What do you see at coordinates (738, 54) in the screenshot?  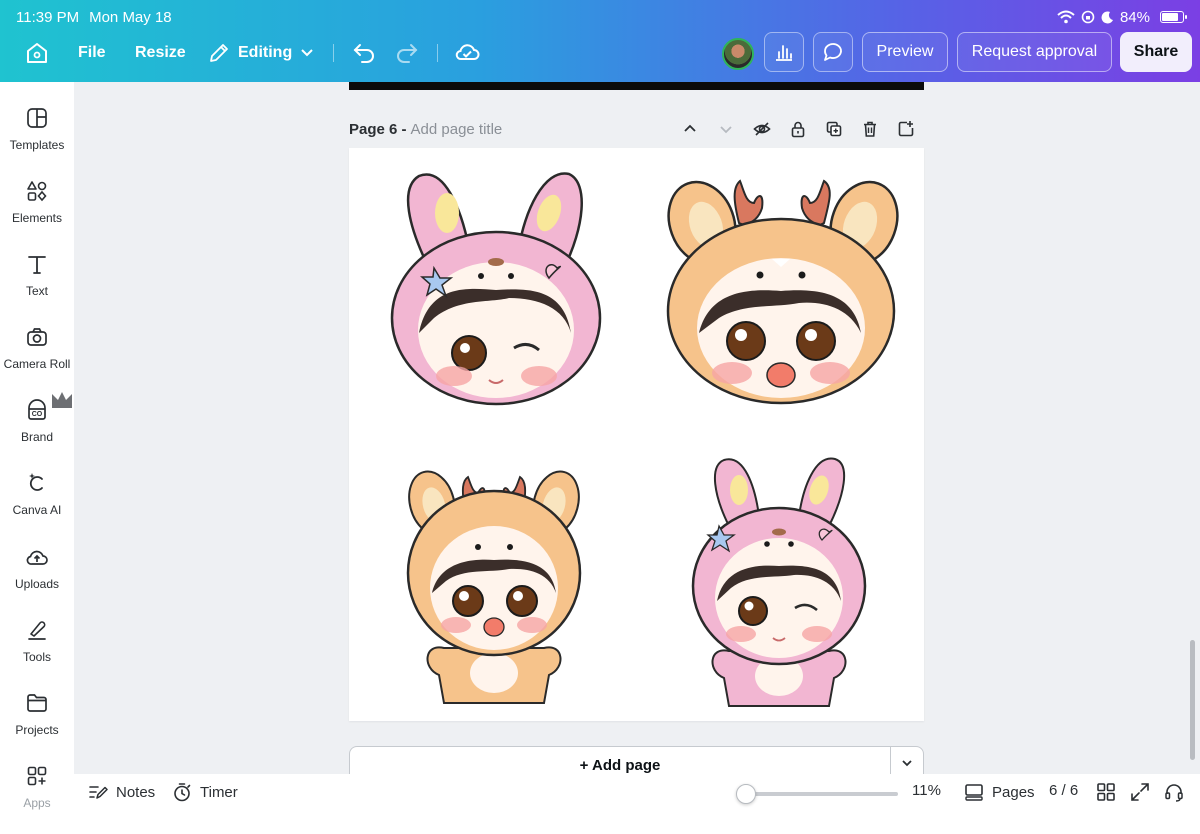 I see `avatar` at bounding box center [738, 54].